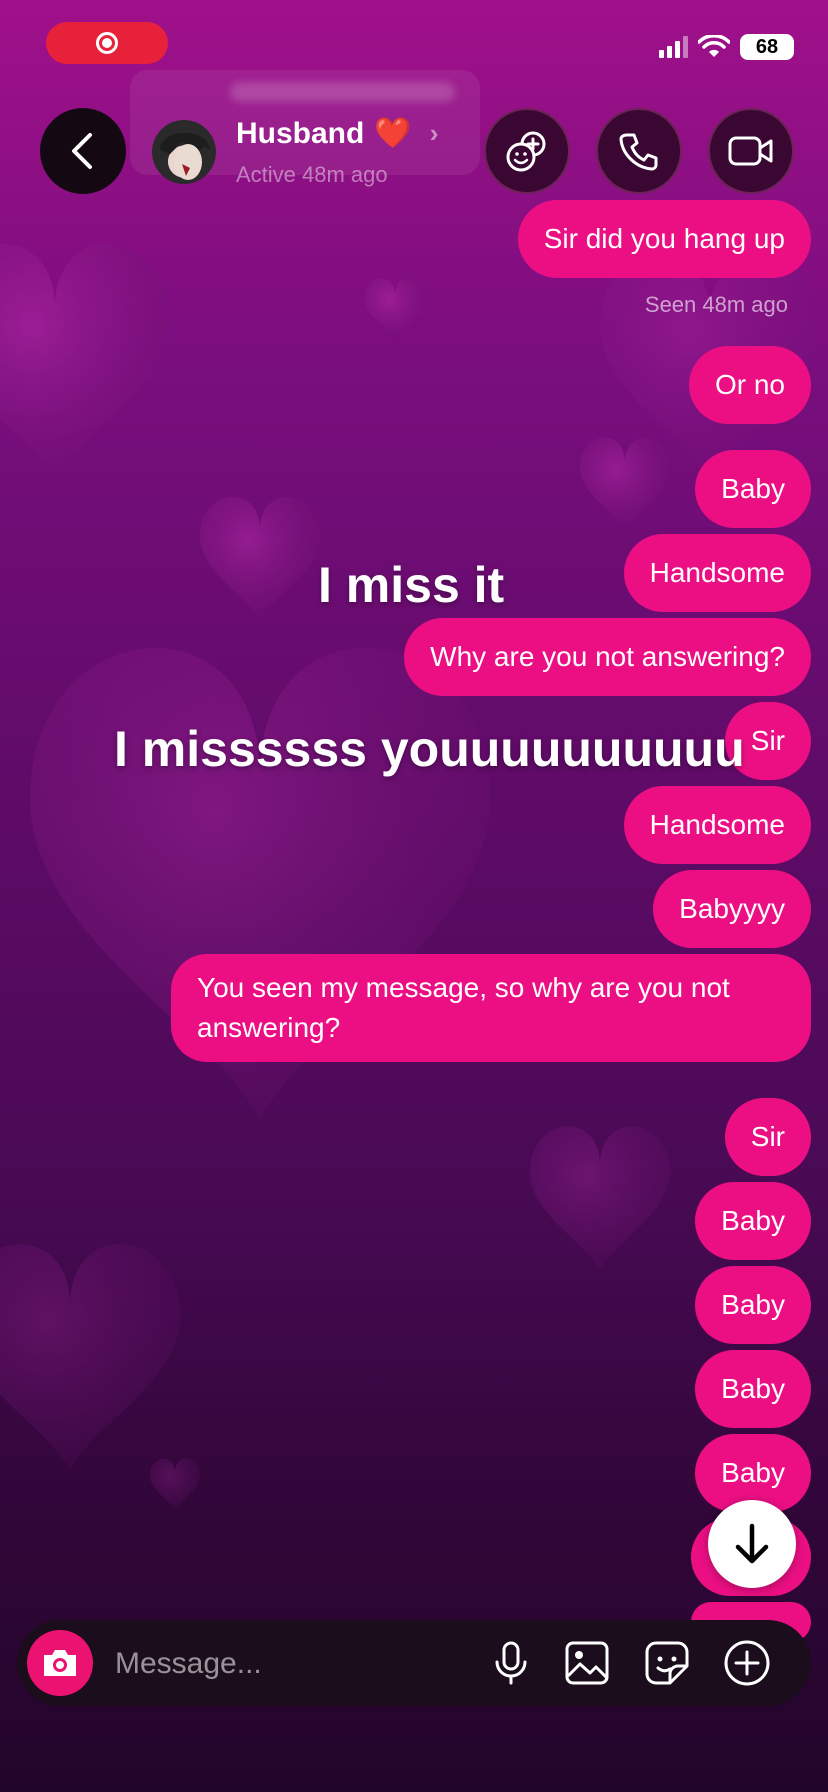 This screenshot has height=1792, width=828. I want to click on sticker-icon, so click(667, 1663).